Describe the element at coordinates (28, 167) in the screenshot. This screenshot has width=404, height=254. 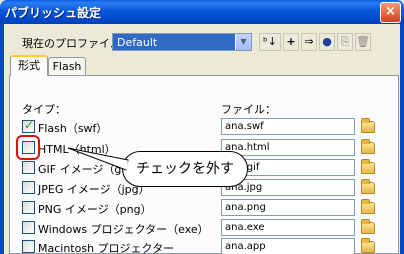
I see `gif-checkbox` at that location.